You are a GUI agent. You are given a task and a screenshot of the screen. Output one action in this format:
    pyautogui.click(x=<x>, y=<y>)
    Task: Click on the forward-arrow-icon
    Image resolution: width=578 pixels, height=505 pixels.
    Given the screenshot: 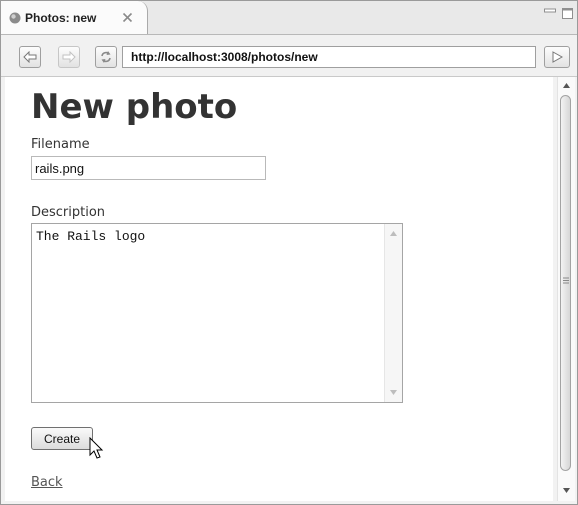 What is the action you would take?
    pyautogui.click(x=69, y=57)
    